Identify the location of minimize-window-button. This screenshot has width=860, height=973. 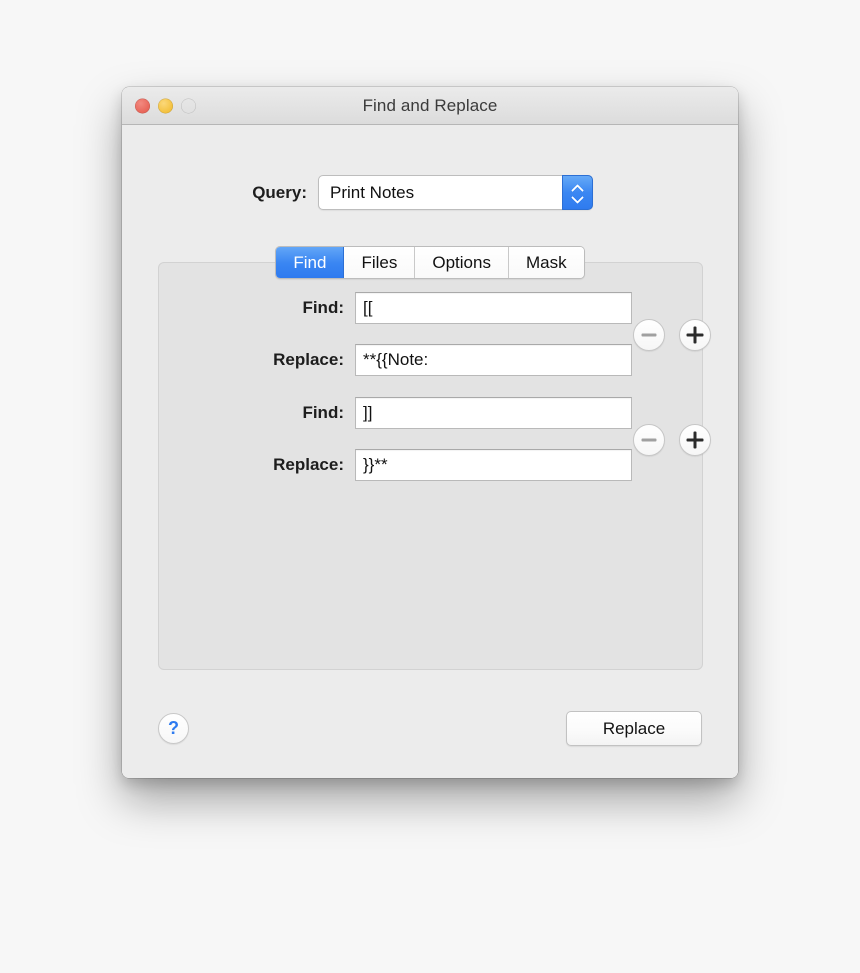
(165, 105).